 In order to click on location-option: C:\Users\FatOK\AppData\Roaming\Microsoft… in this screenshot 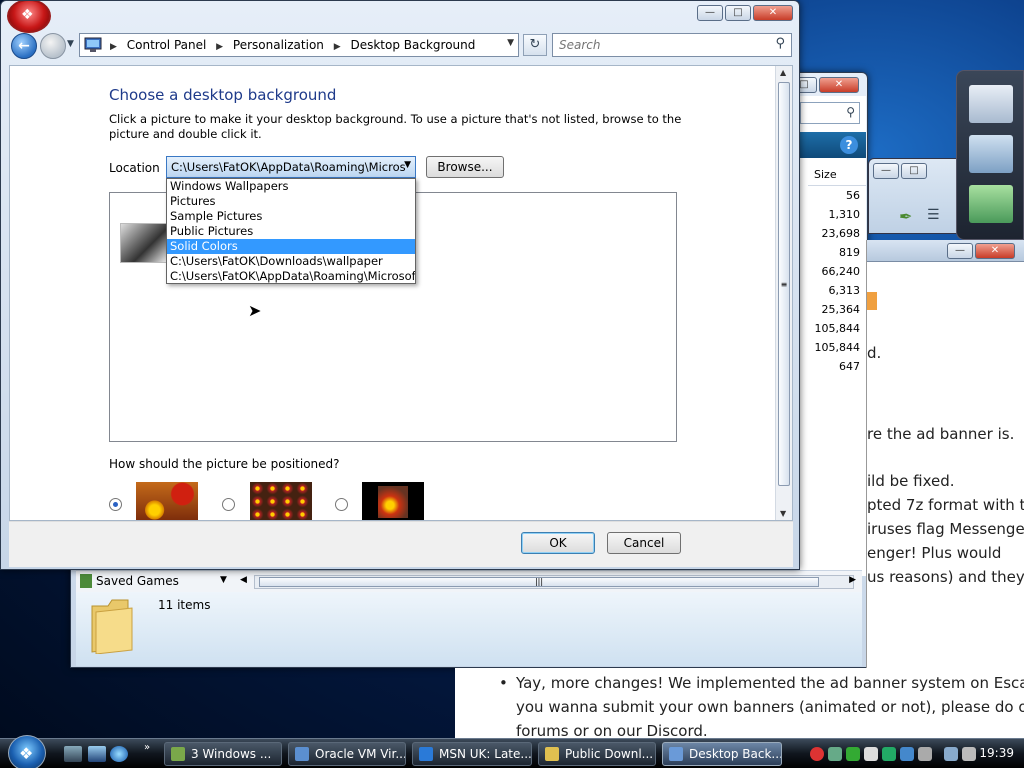, I will do `click(291, 276)`.